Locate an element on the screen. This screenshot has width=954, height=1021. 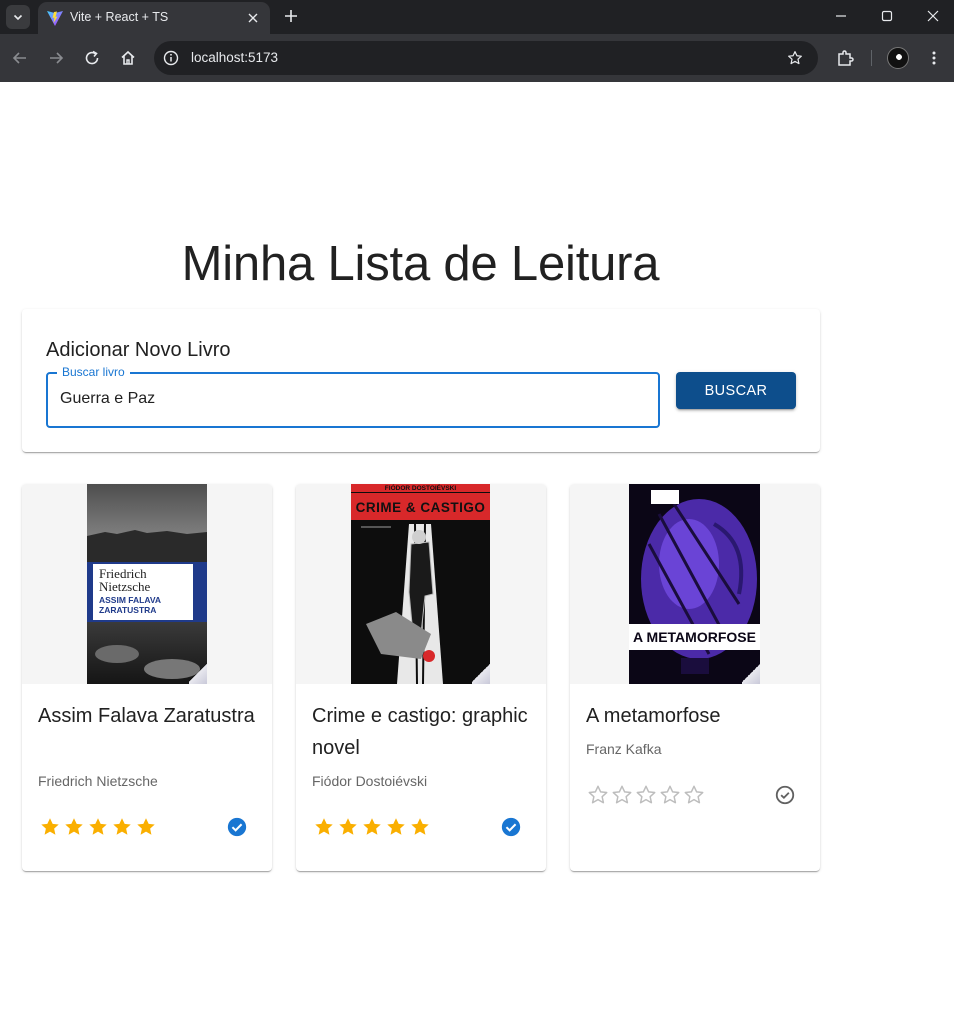
more-vertical-icon is located at coordinates (934, 58).